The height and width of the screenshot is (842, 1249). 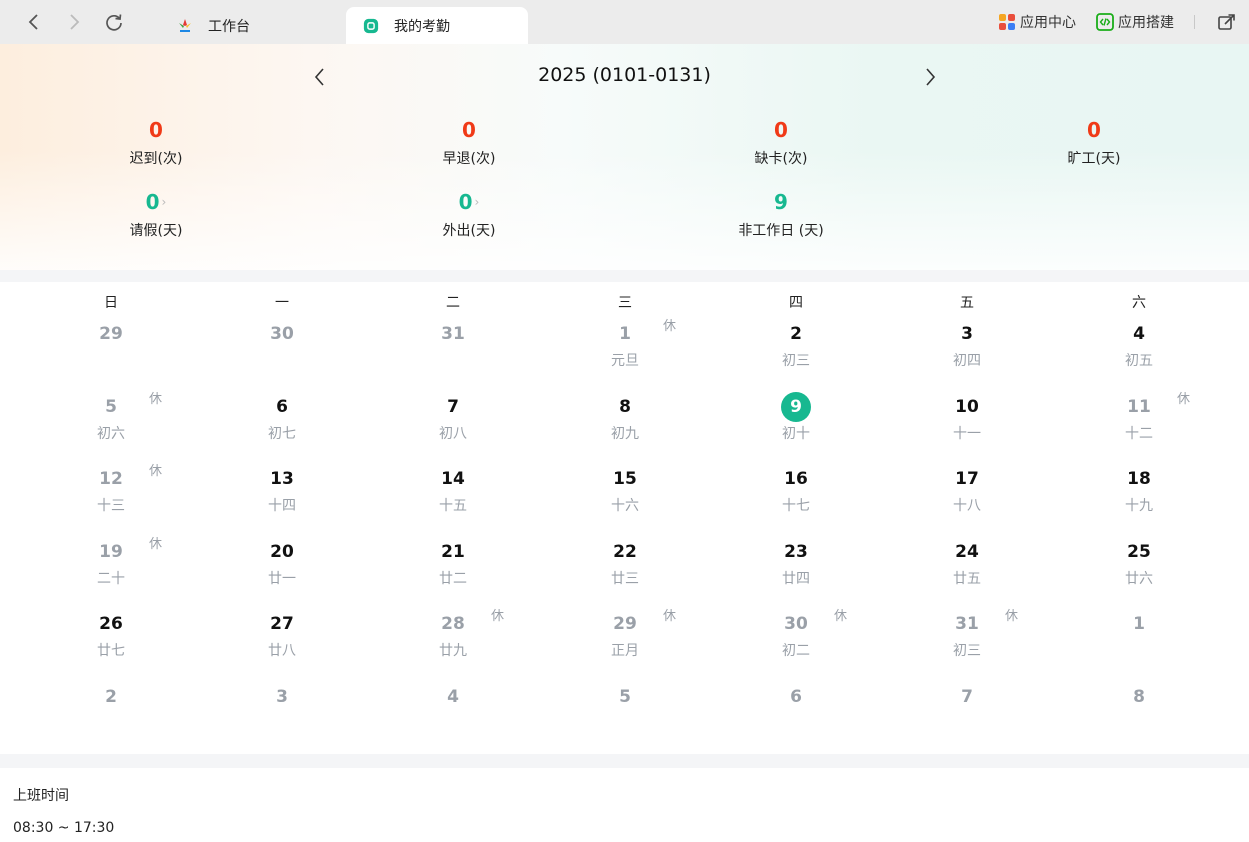 What do you see at coordinates (796, 479) in the screenshot?
I see `day-number: 16` at bounding box center [796, 479].